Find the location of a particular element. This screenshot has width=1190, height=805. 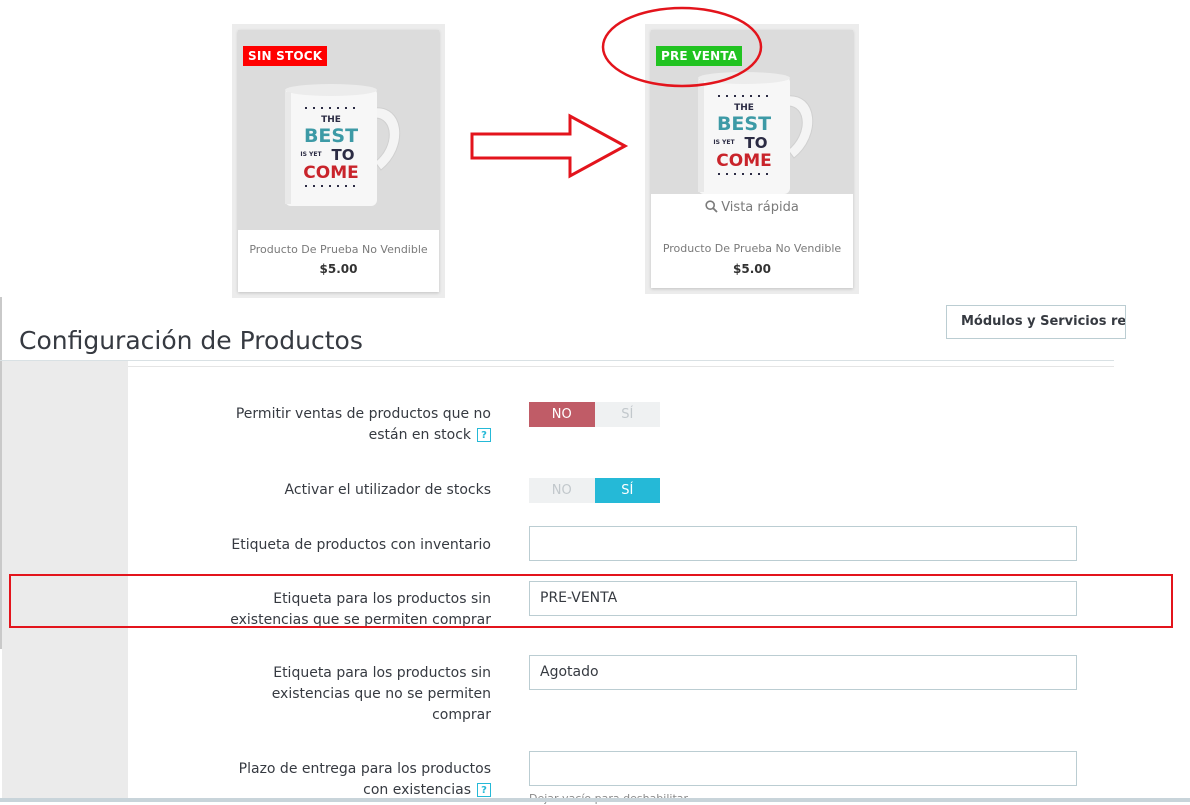

quick-view-link: Vista rápida is located at coordinates (752, 207).